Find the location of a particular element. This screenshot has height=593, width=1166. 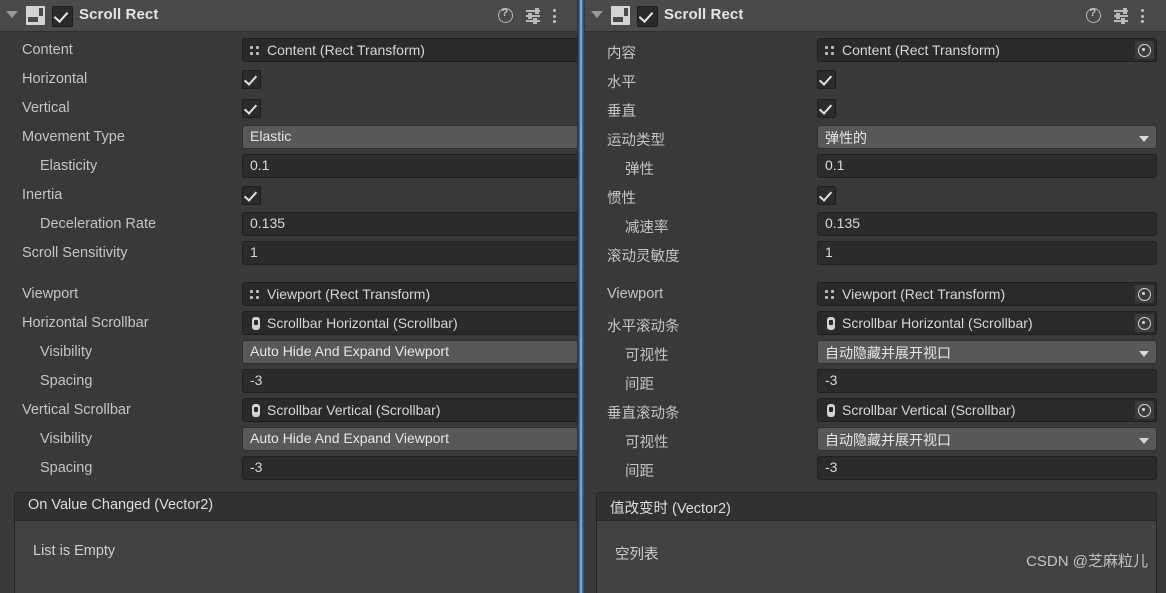

property-row-5: Inertia is located at coordinates (289, 195).